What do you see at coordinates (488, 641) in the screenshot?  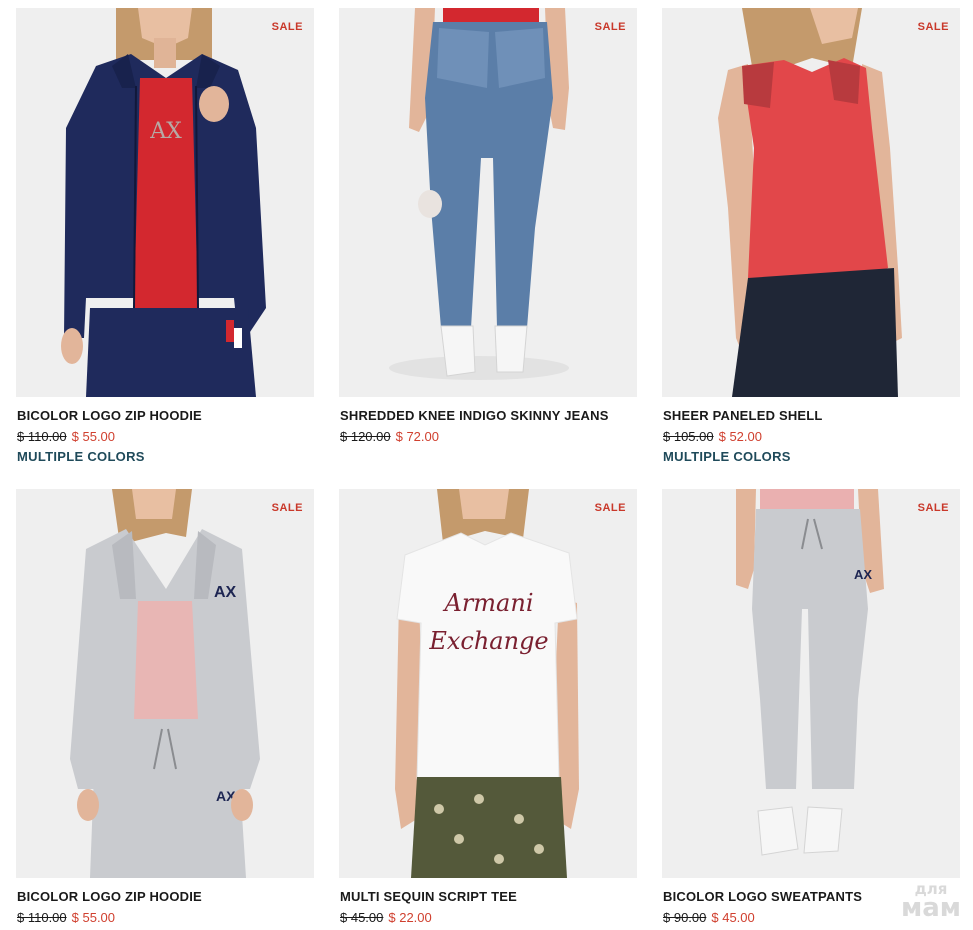 I see `tee-print-line-2: Exchange` at bounding box center [488, 641].